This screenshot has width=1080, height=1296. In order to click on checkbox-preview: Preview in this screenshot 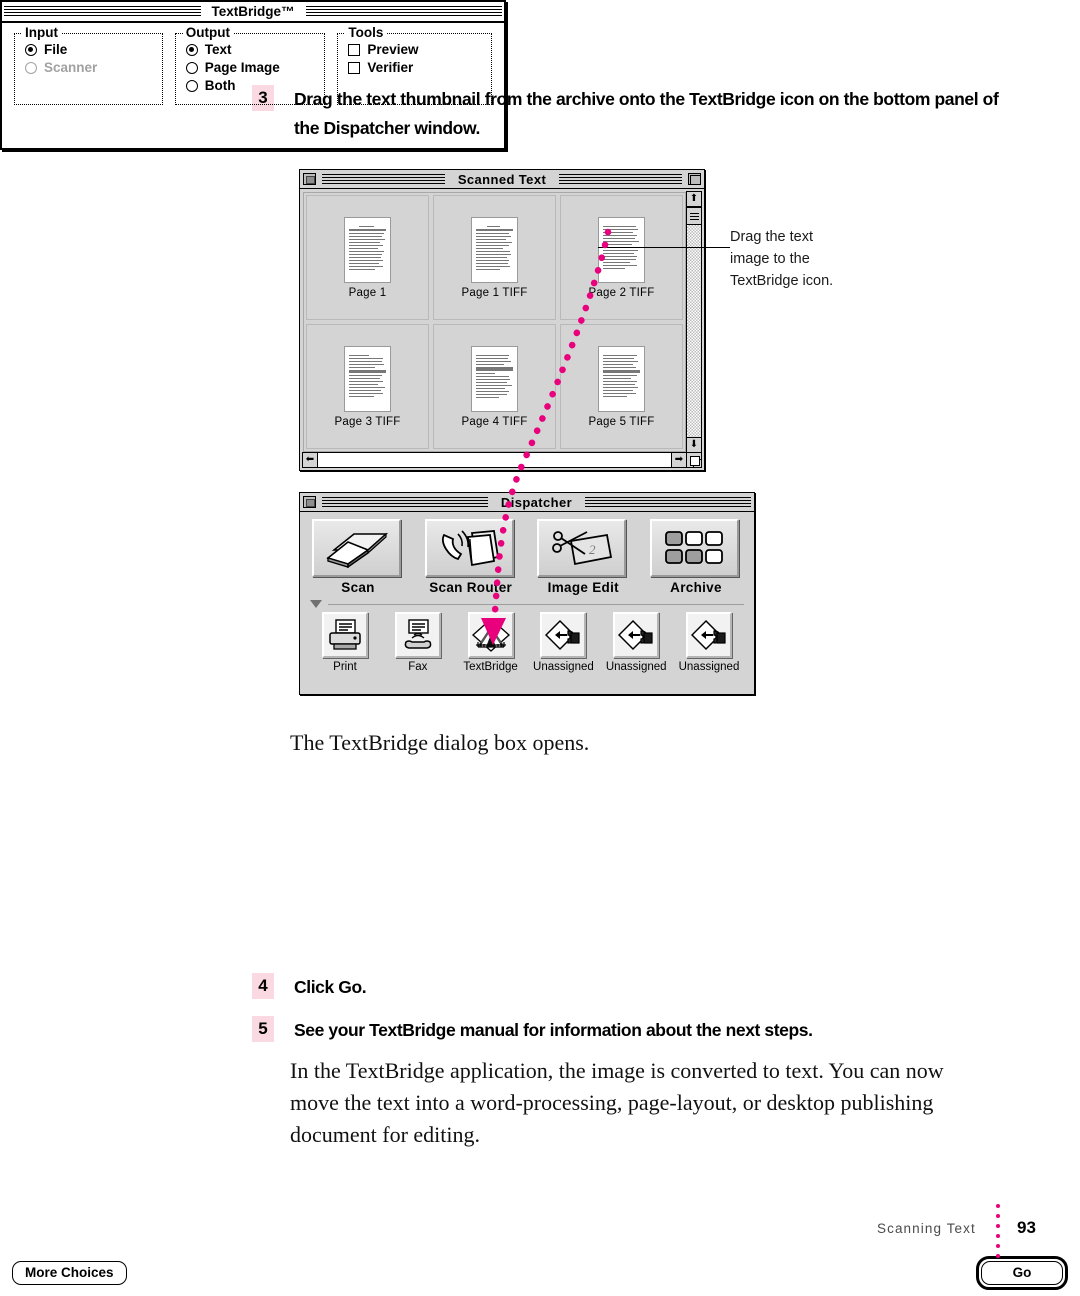, I will do `click(414, 49)`.